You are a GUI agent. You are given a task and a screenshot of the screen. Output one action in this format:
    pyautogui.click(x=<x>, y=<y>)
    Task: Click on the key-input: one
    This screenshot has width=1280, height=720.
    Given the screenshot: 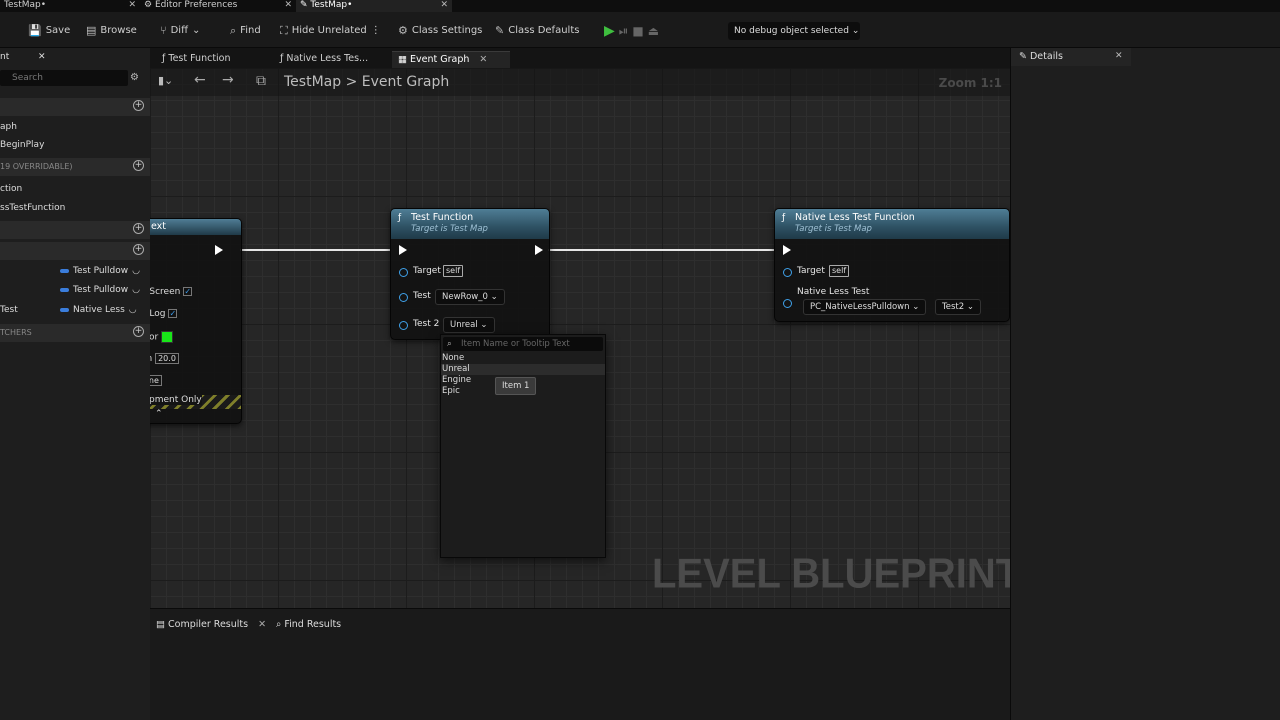 What is the action you would take?
    pyautogui.click(x=156, y=380)
    